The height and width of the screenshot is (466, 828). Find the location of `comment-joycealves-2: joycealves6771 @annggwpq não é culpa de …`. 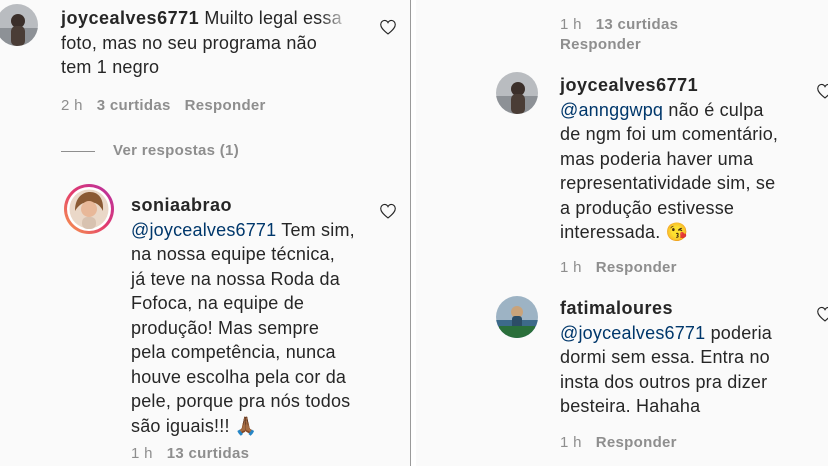

comment-joycealves-2: joycealves6771 @annggwpq não é culpa de … is located at coordinates (690, 159).